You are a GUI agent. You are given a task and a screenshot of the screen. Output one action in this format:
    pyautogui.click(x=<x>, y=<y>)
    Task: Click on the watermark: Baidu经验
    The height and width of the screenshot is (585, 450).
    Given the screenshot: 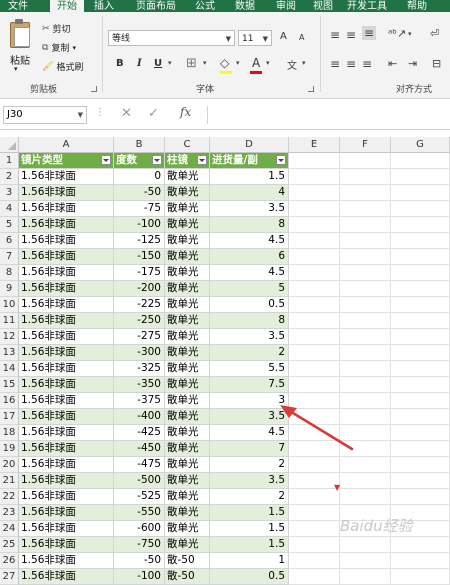 What is the action you would take?
    pyautogui.click(x=376, y=526)
    